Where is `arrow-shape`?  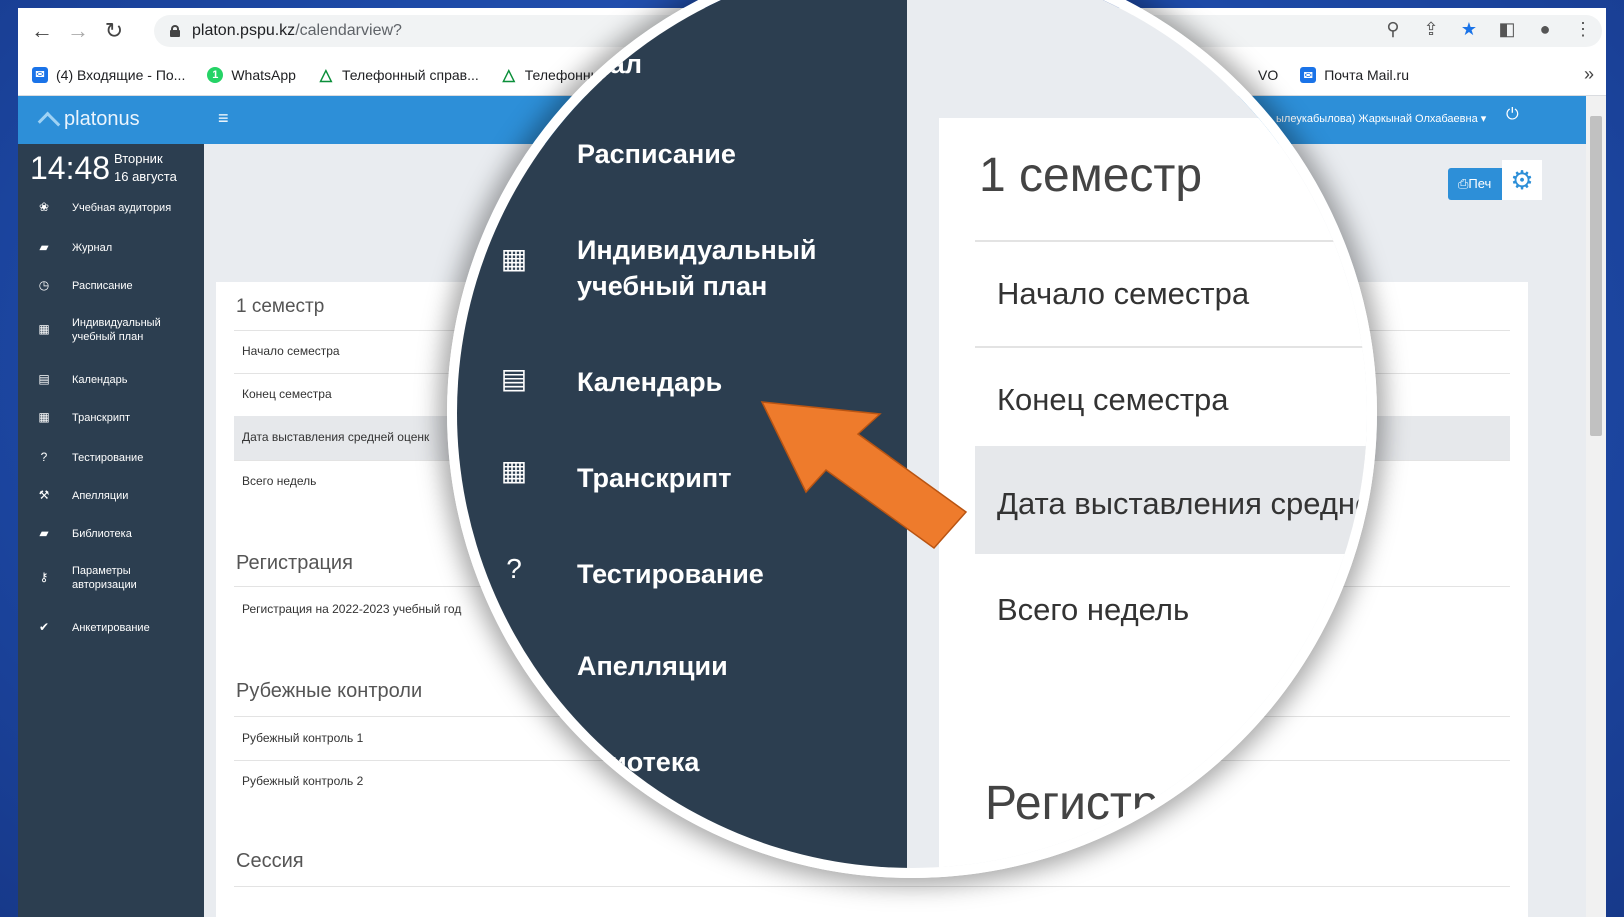 arrow-shape is located at coordinates (864, 475).